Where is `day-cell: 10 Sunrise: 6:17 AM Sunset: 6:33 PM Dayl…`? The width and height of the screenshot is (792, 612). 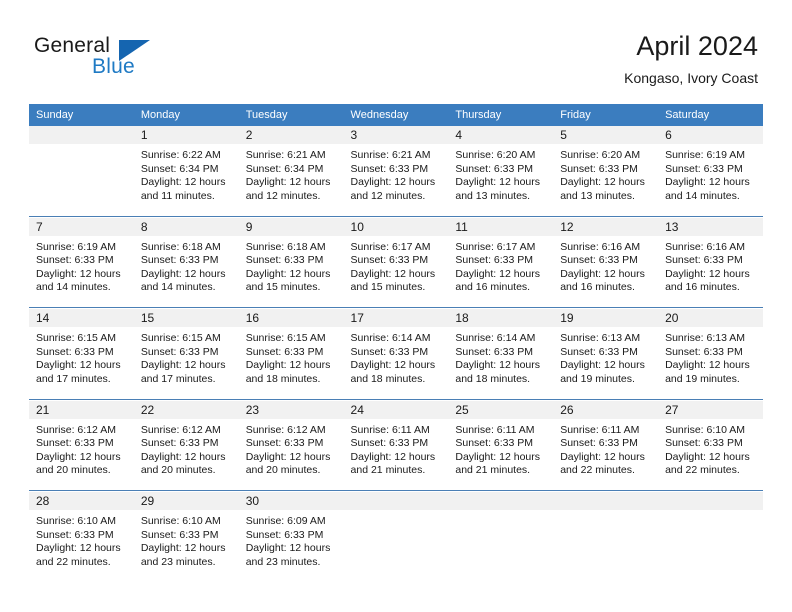
day-cell: 10 Sunrise: 6:17 AM Sunset: 6:33 PM Dayl… is located at coordinates (396, 262).